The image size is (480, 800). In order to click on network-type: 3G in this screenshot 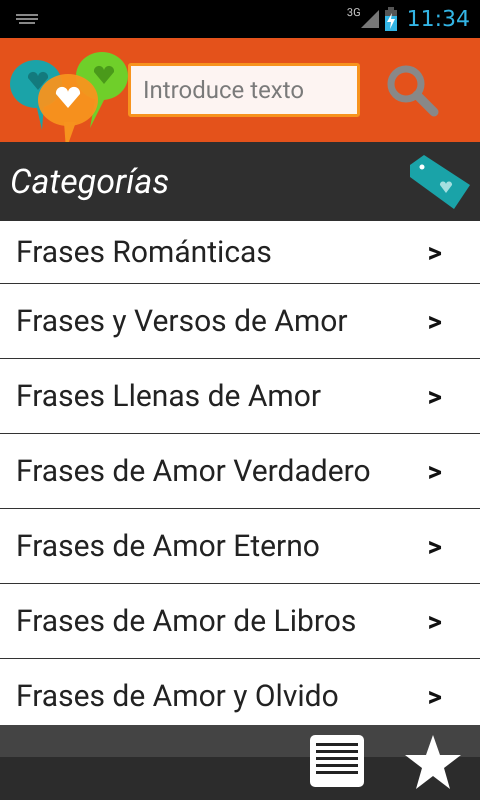, I will do `click(353, 12)`.